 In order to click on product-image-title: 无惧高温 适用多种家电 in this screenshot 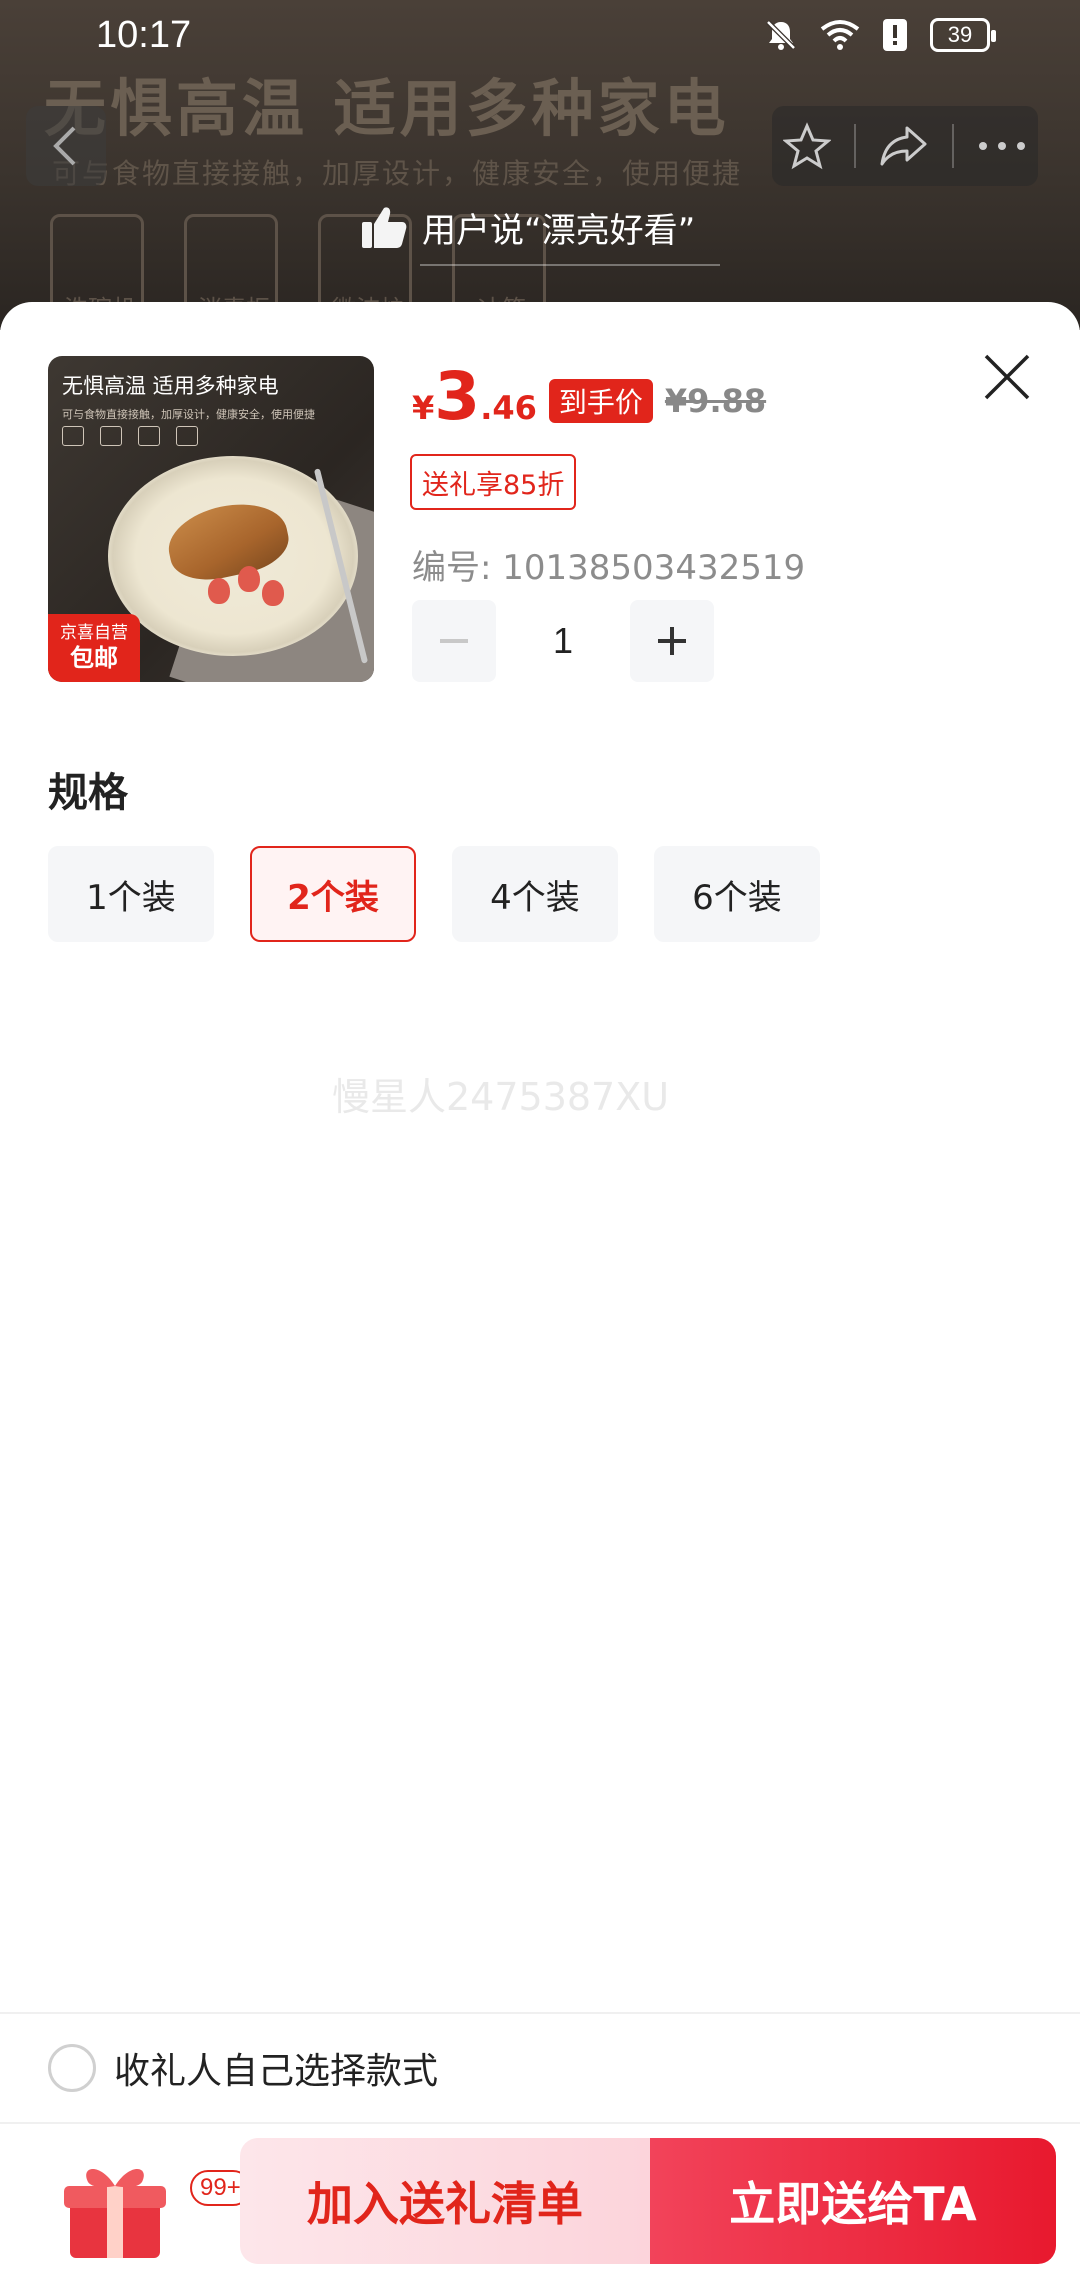, I will do `click(170, 386)`.